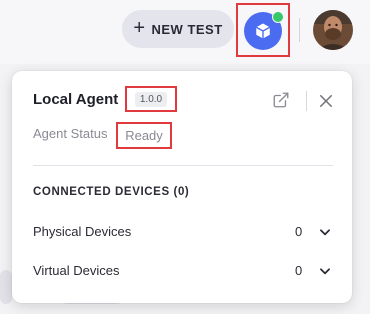 This screenshot has height=314, width=370. I want to click on physical-devices-row: Physical Devices 0, so click(184, 232).